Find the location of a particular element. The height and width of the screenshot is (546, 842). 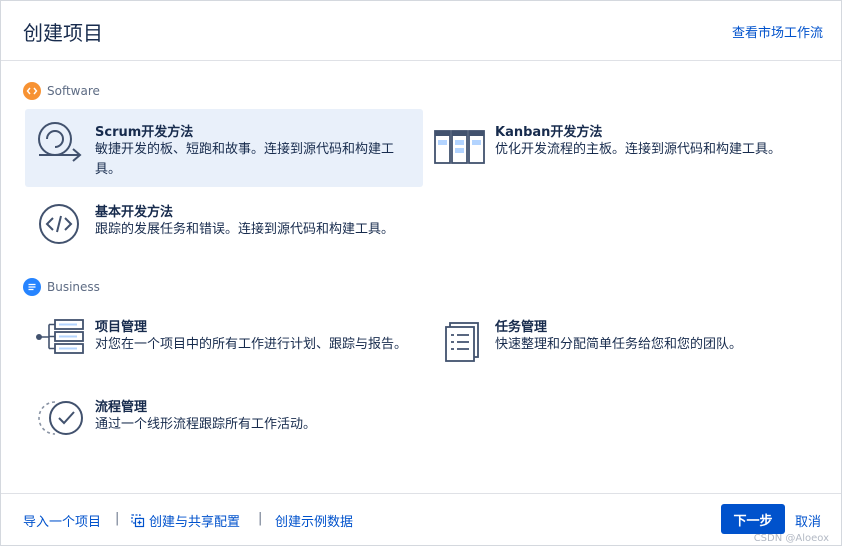

option-task-management-desc: 快速整理和分配简单任务给您和您的团队。 is located at coordinates (619, 344).